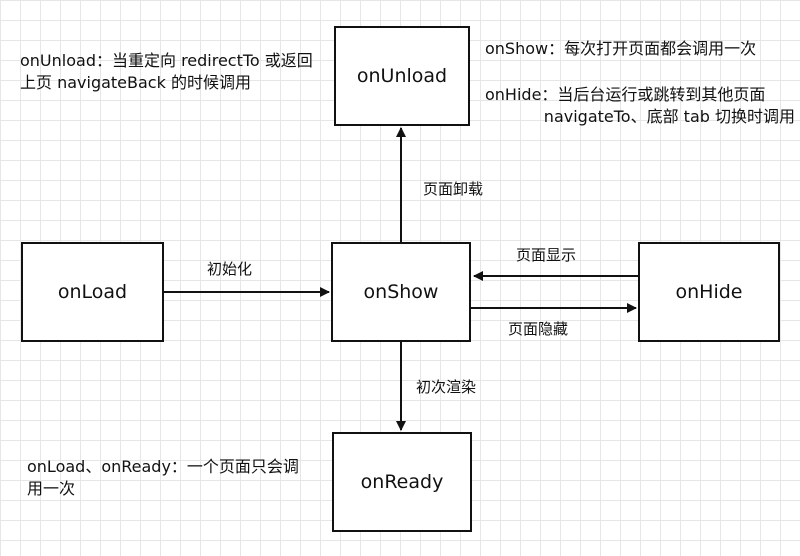  I want to click on edge-label-hide: 页面隐藏, so click(538, 329).